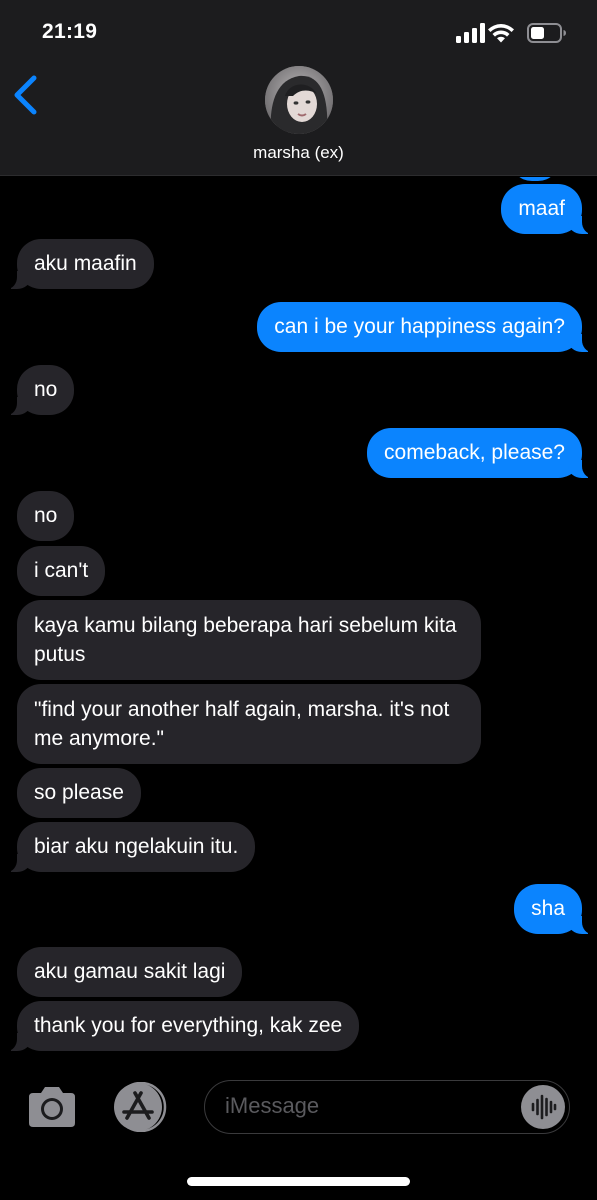 This screenshot has height=1200, width=597. Describe the element at coordinates (70, 31) in the screenshot. I see `status-time: 21:19` at that location.